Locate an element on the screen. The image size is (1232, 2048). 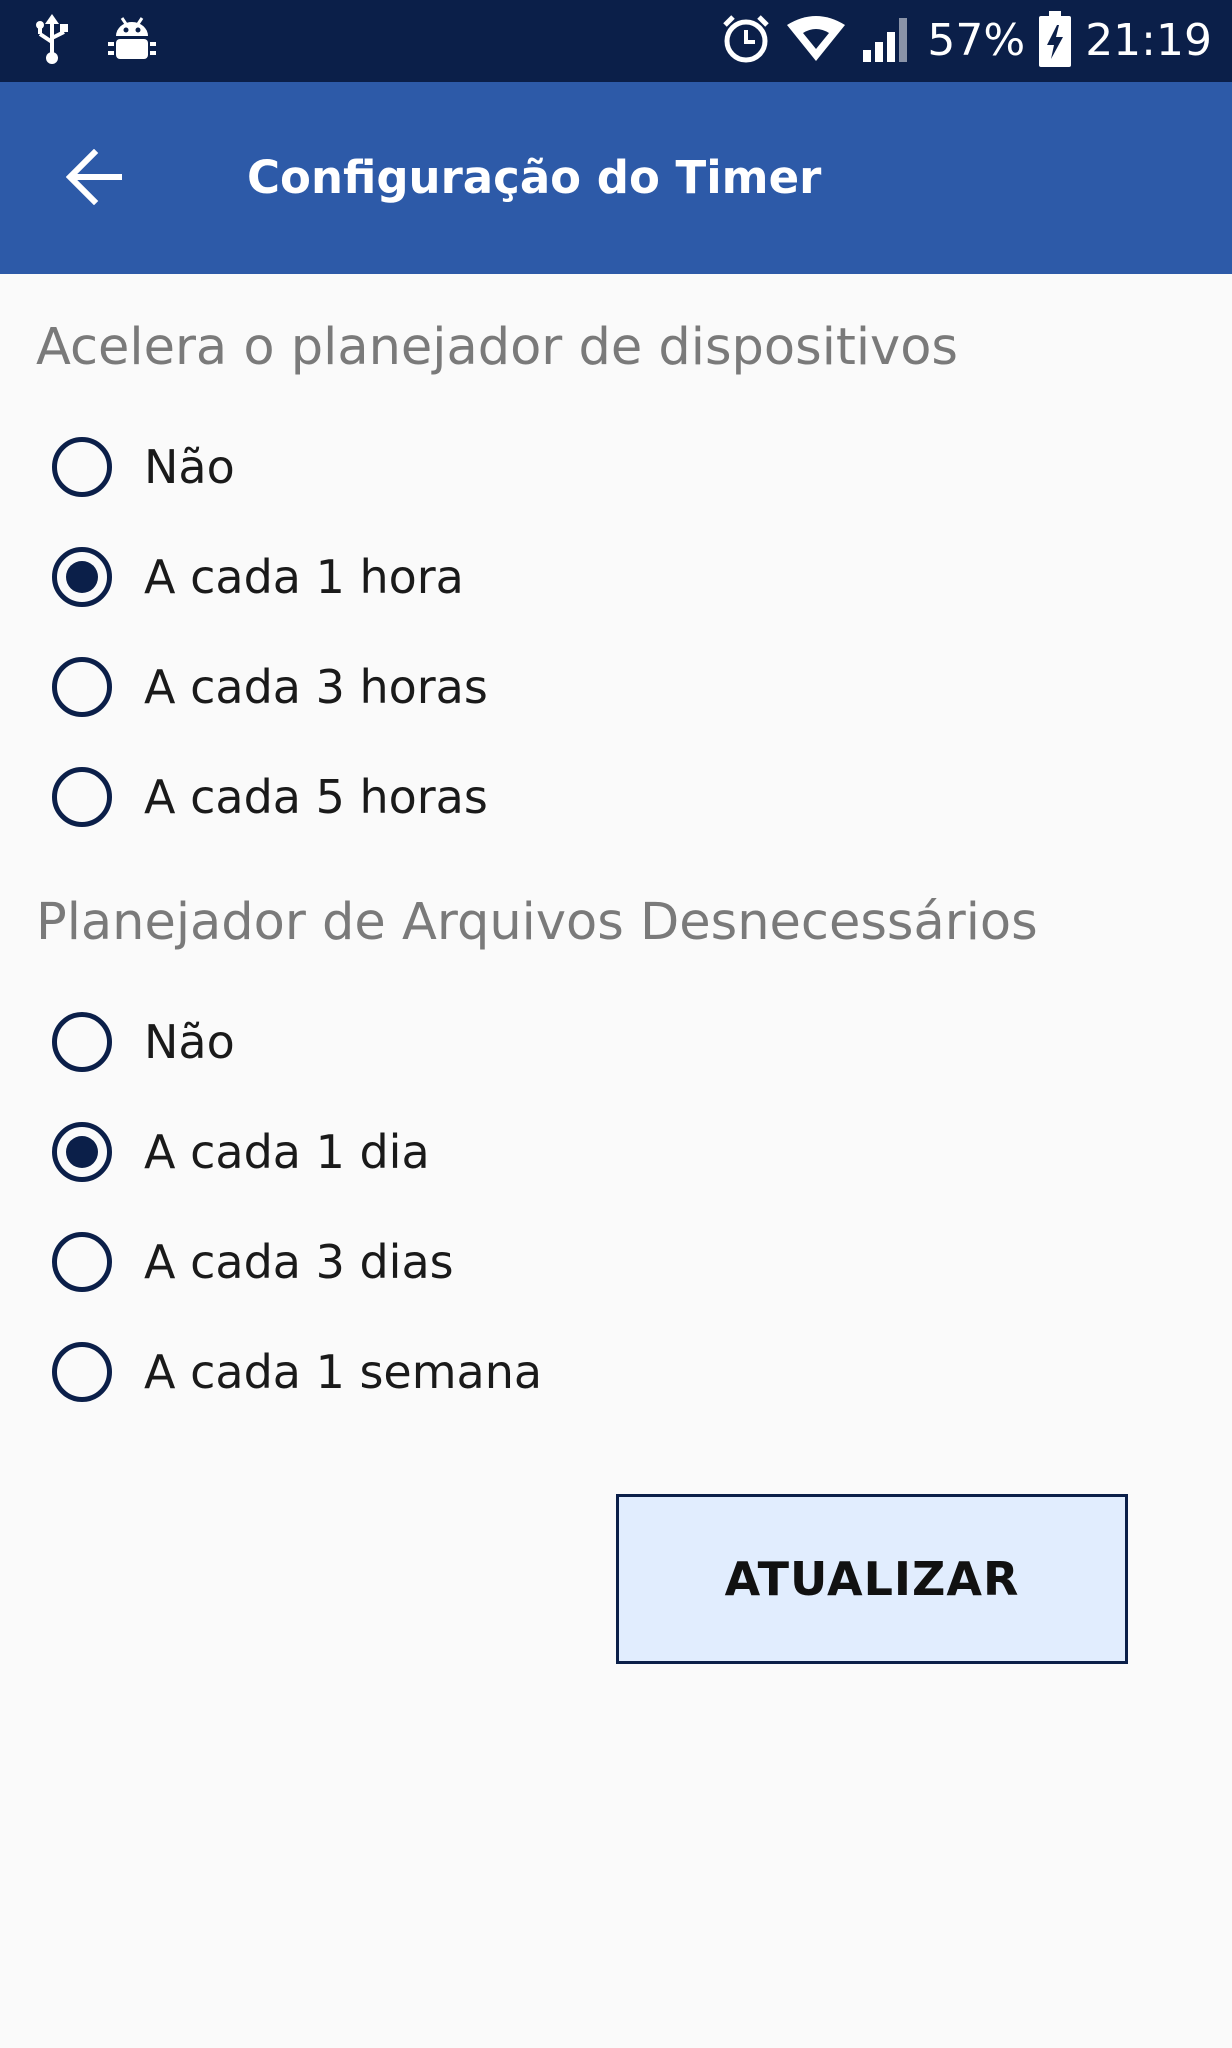
back-button is located at coordinates (96, 179).